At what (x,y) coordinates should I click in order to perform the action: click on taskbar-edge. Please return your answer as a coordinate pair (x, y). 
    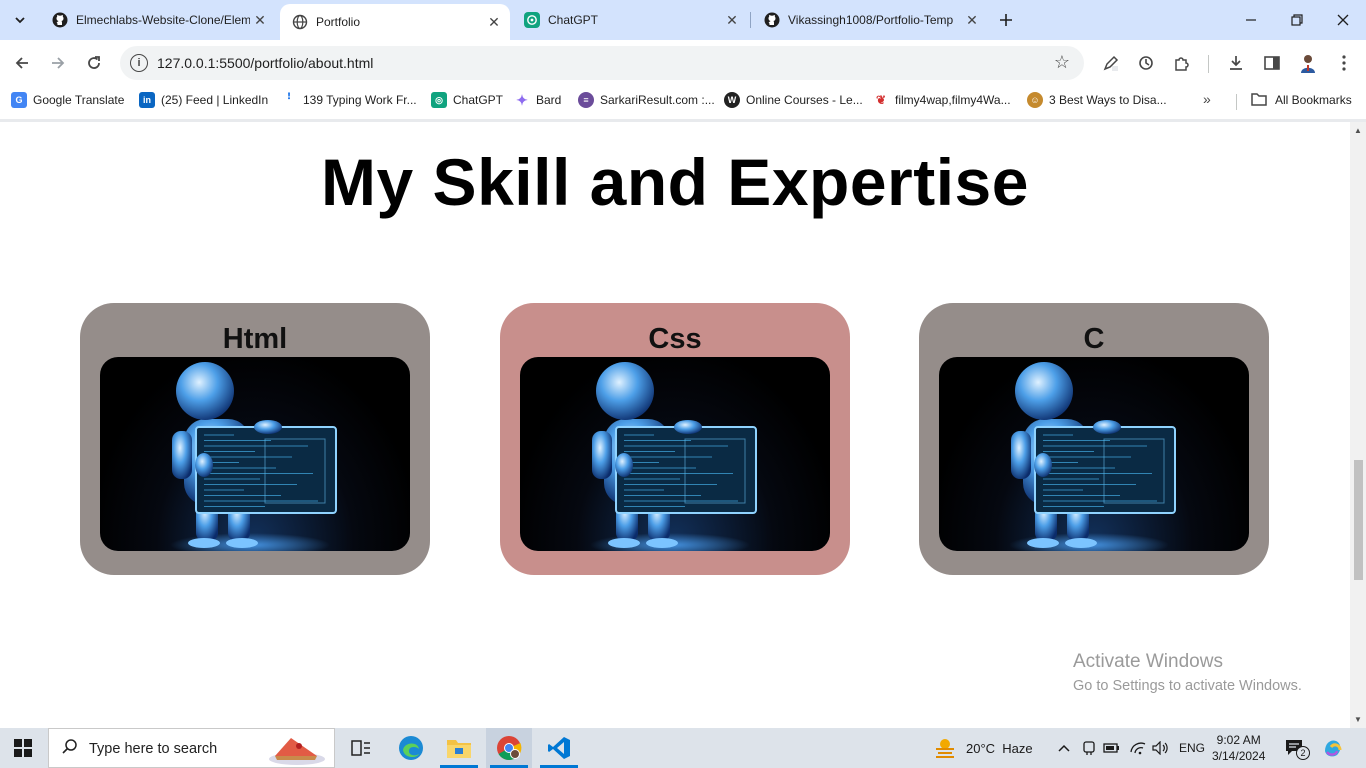
    Looking at the image, I should click on (411, 748).